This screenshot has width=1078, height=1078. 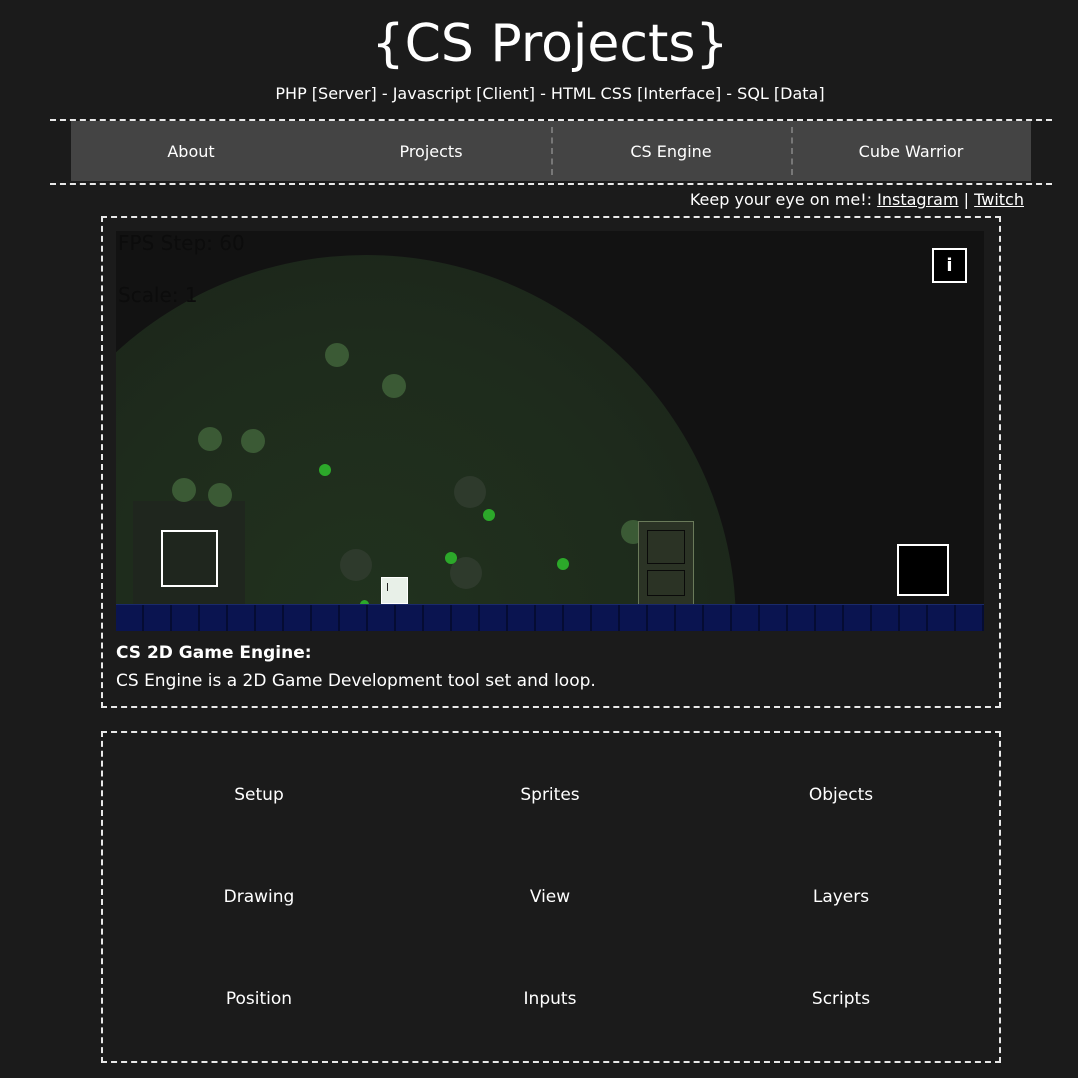 What do you see at coordinates (214, 653) in the screenshot?
I see `engine-title: CS 2D Game Engine:` at bounding box center [214, 653].